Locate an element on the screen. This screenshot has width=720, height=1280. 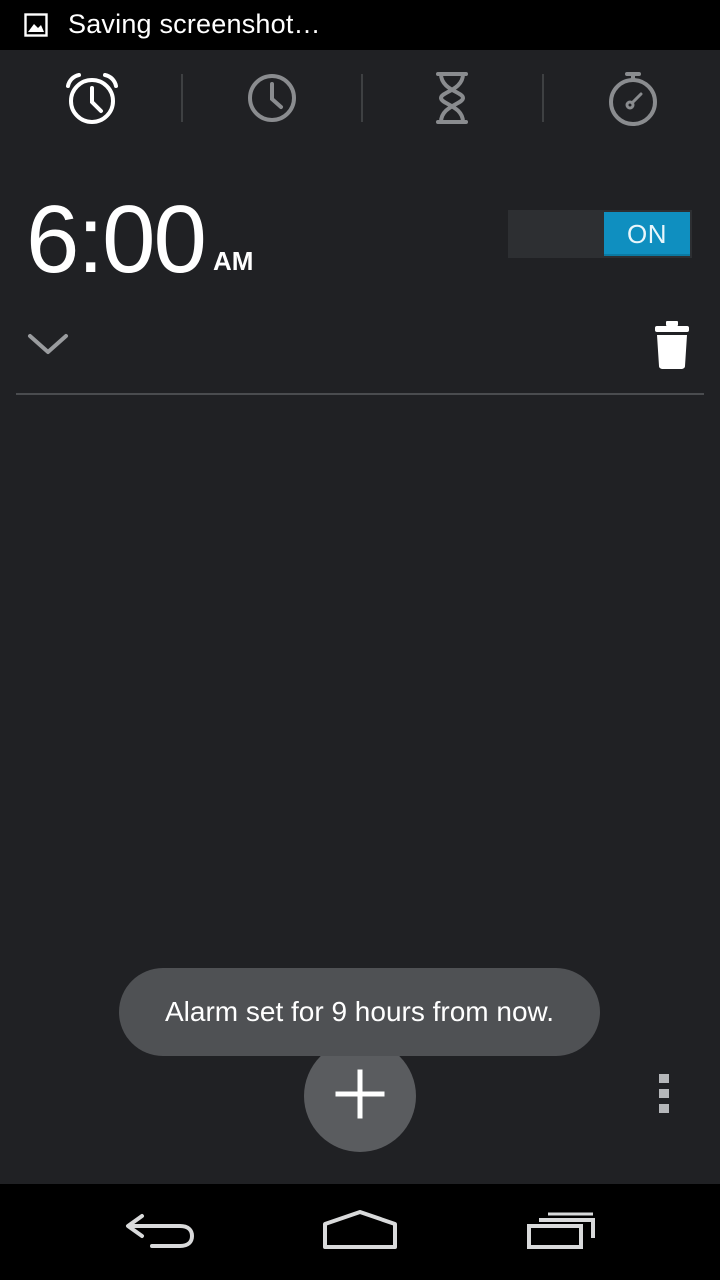
navigation-bar is located at coordinates (360, 1232).